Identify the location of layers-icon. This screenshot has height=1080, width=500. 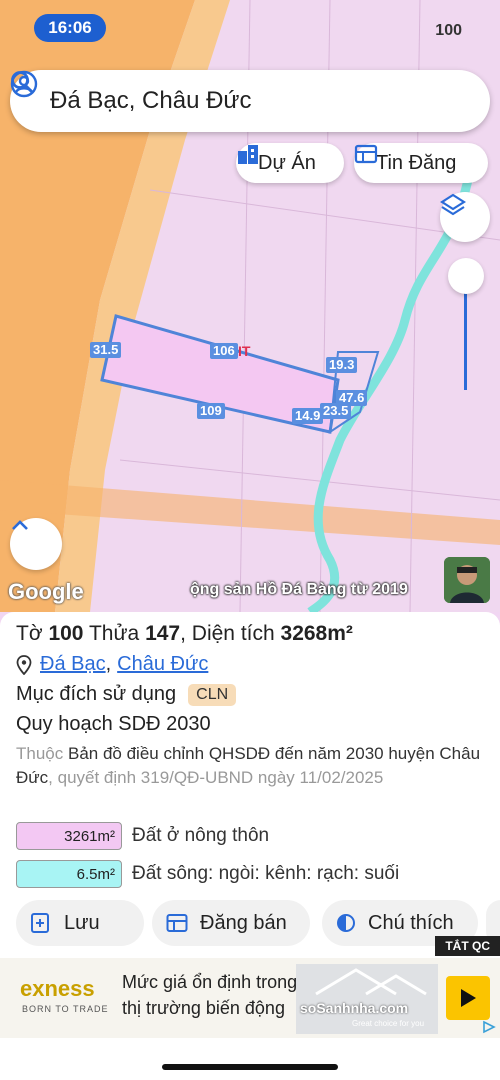
(453, 204).